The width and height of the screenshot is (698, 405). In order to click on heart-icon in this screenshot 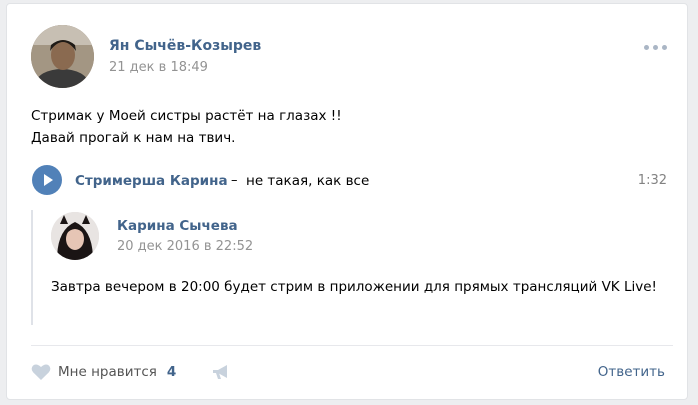, I will do `click(41, 372)`.